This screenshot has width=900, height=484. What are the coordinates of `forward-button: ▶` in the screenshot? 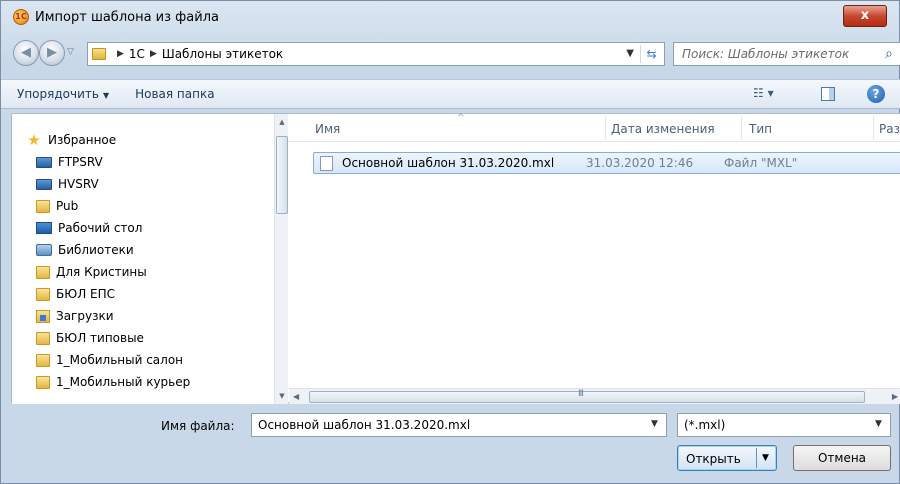 It's located at (52, 53).